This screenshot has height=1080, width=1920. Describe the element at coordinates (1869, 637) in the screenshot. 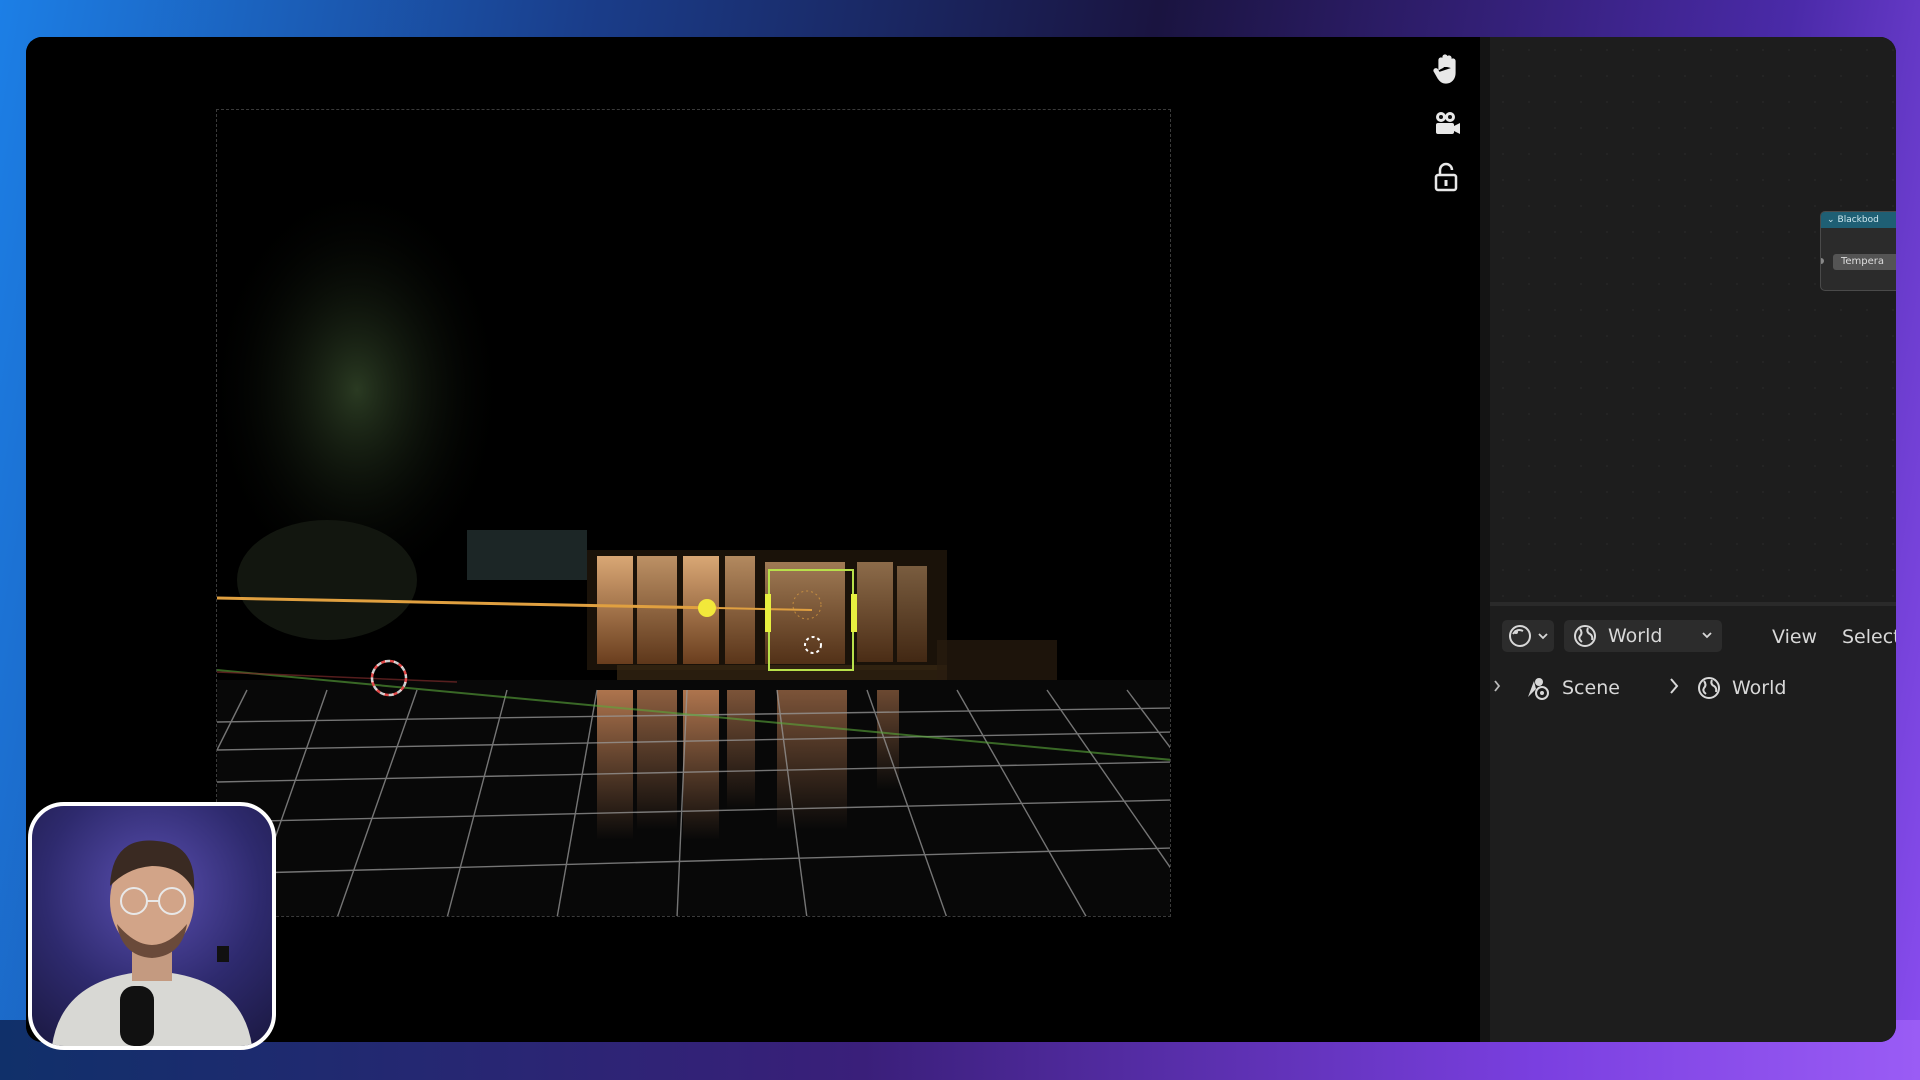

I see `menu-select: Select` at that location.